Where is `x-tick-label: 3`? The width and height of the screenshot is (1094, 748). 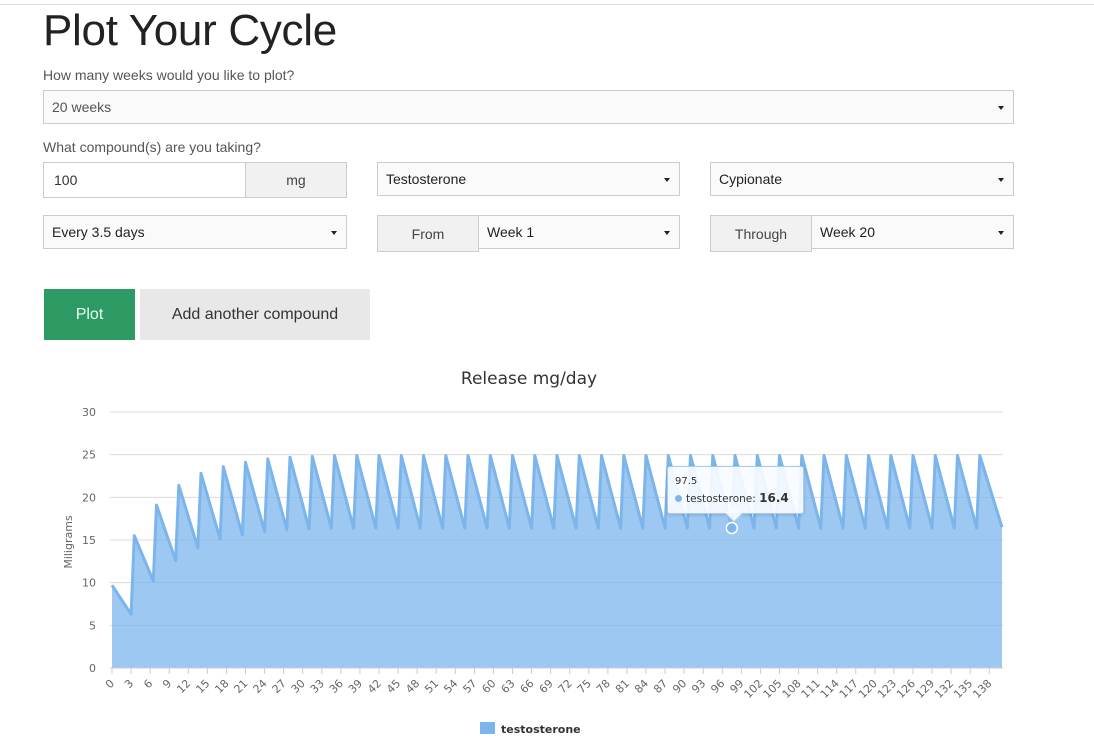 x-tick-label: 3 is located at coordinates (129, 684).